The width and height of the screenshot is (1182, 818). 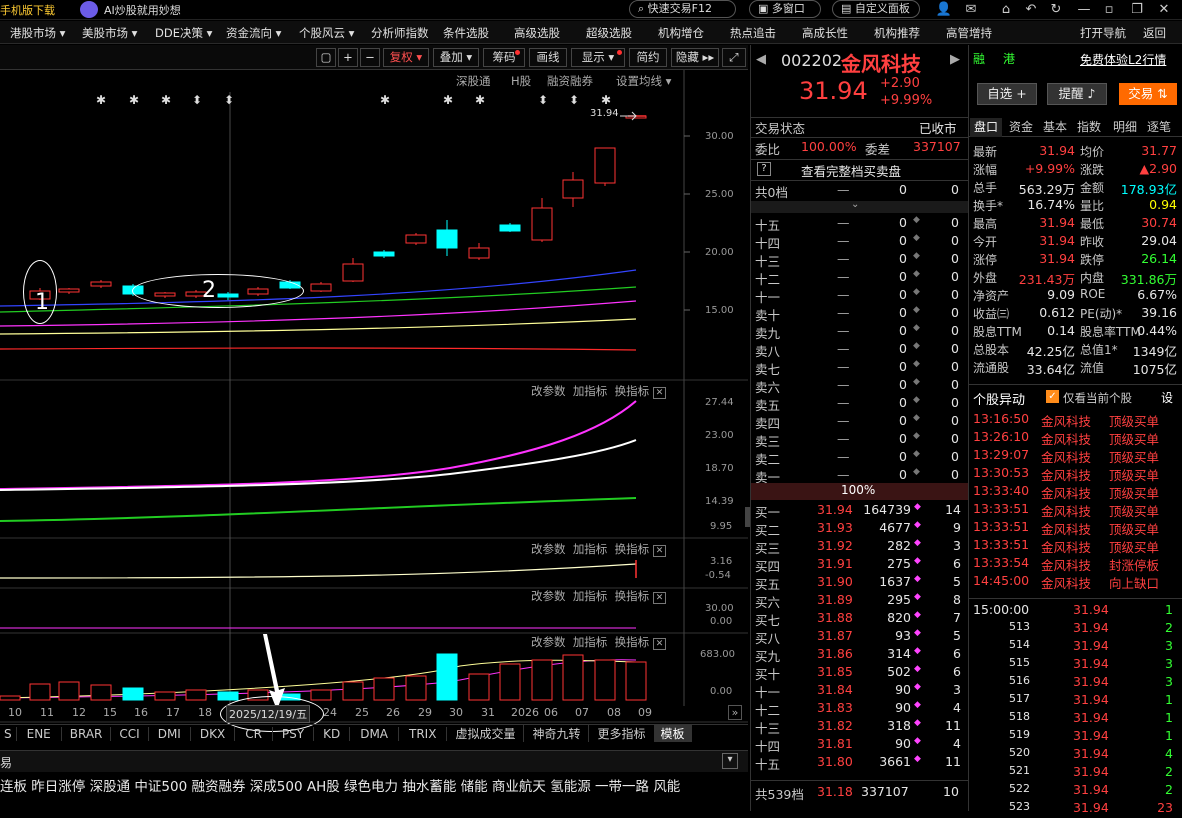 What do you see at coordinates (753, 33) in the screenshot?
I see `menu-hot: 热点追击` at bounding box center [753, 33].